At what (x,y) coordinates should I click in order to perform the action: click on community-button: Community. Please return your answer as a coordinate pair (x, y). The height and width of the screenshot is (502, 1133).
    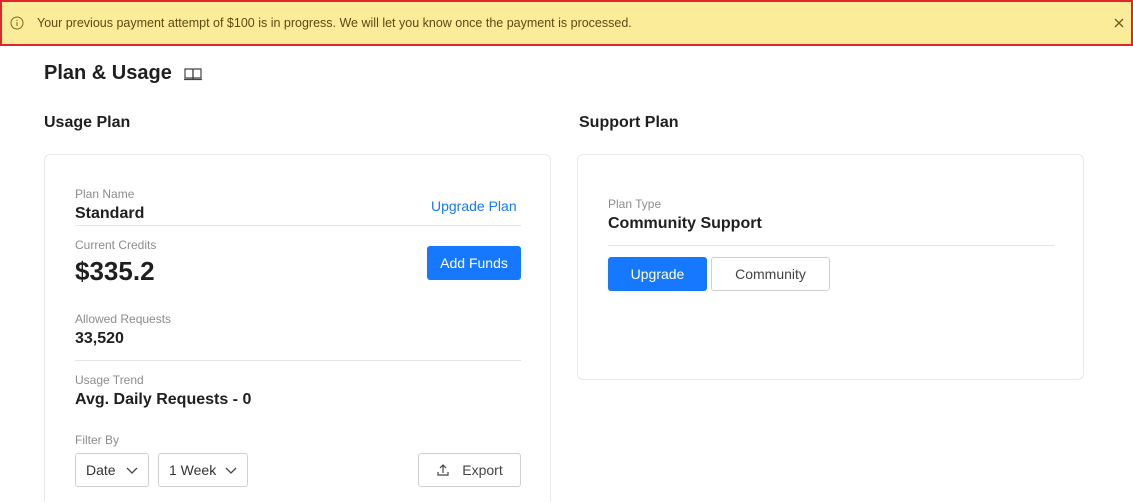
    Looking at the image, I should click on (770, 274).